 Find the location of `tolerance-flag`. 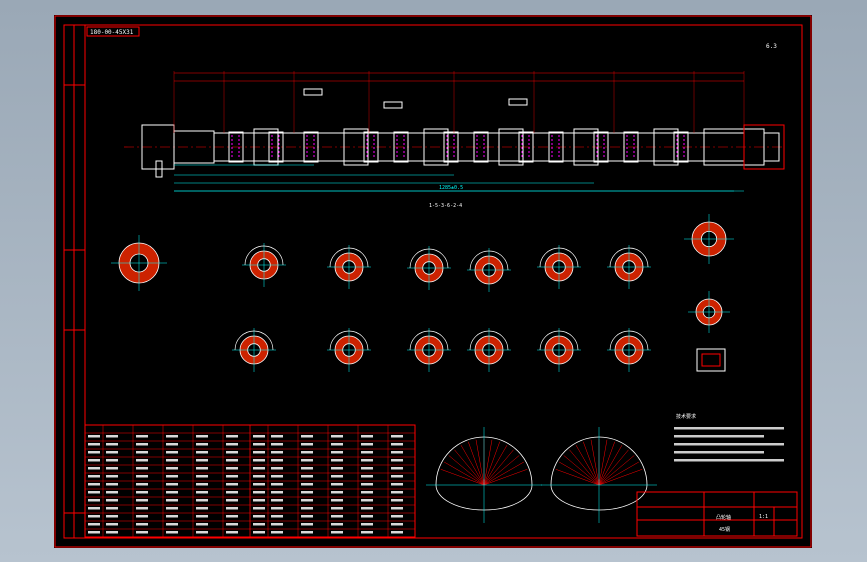

tolerance-flag is located at coordinates (313, 92).